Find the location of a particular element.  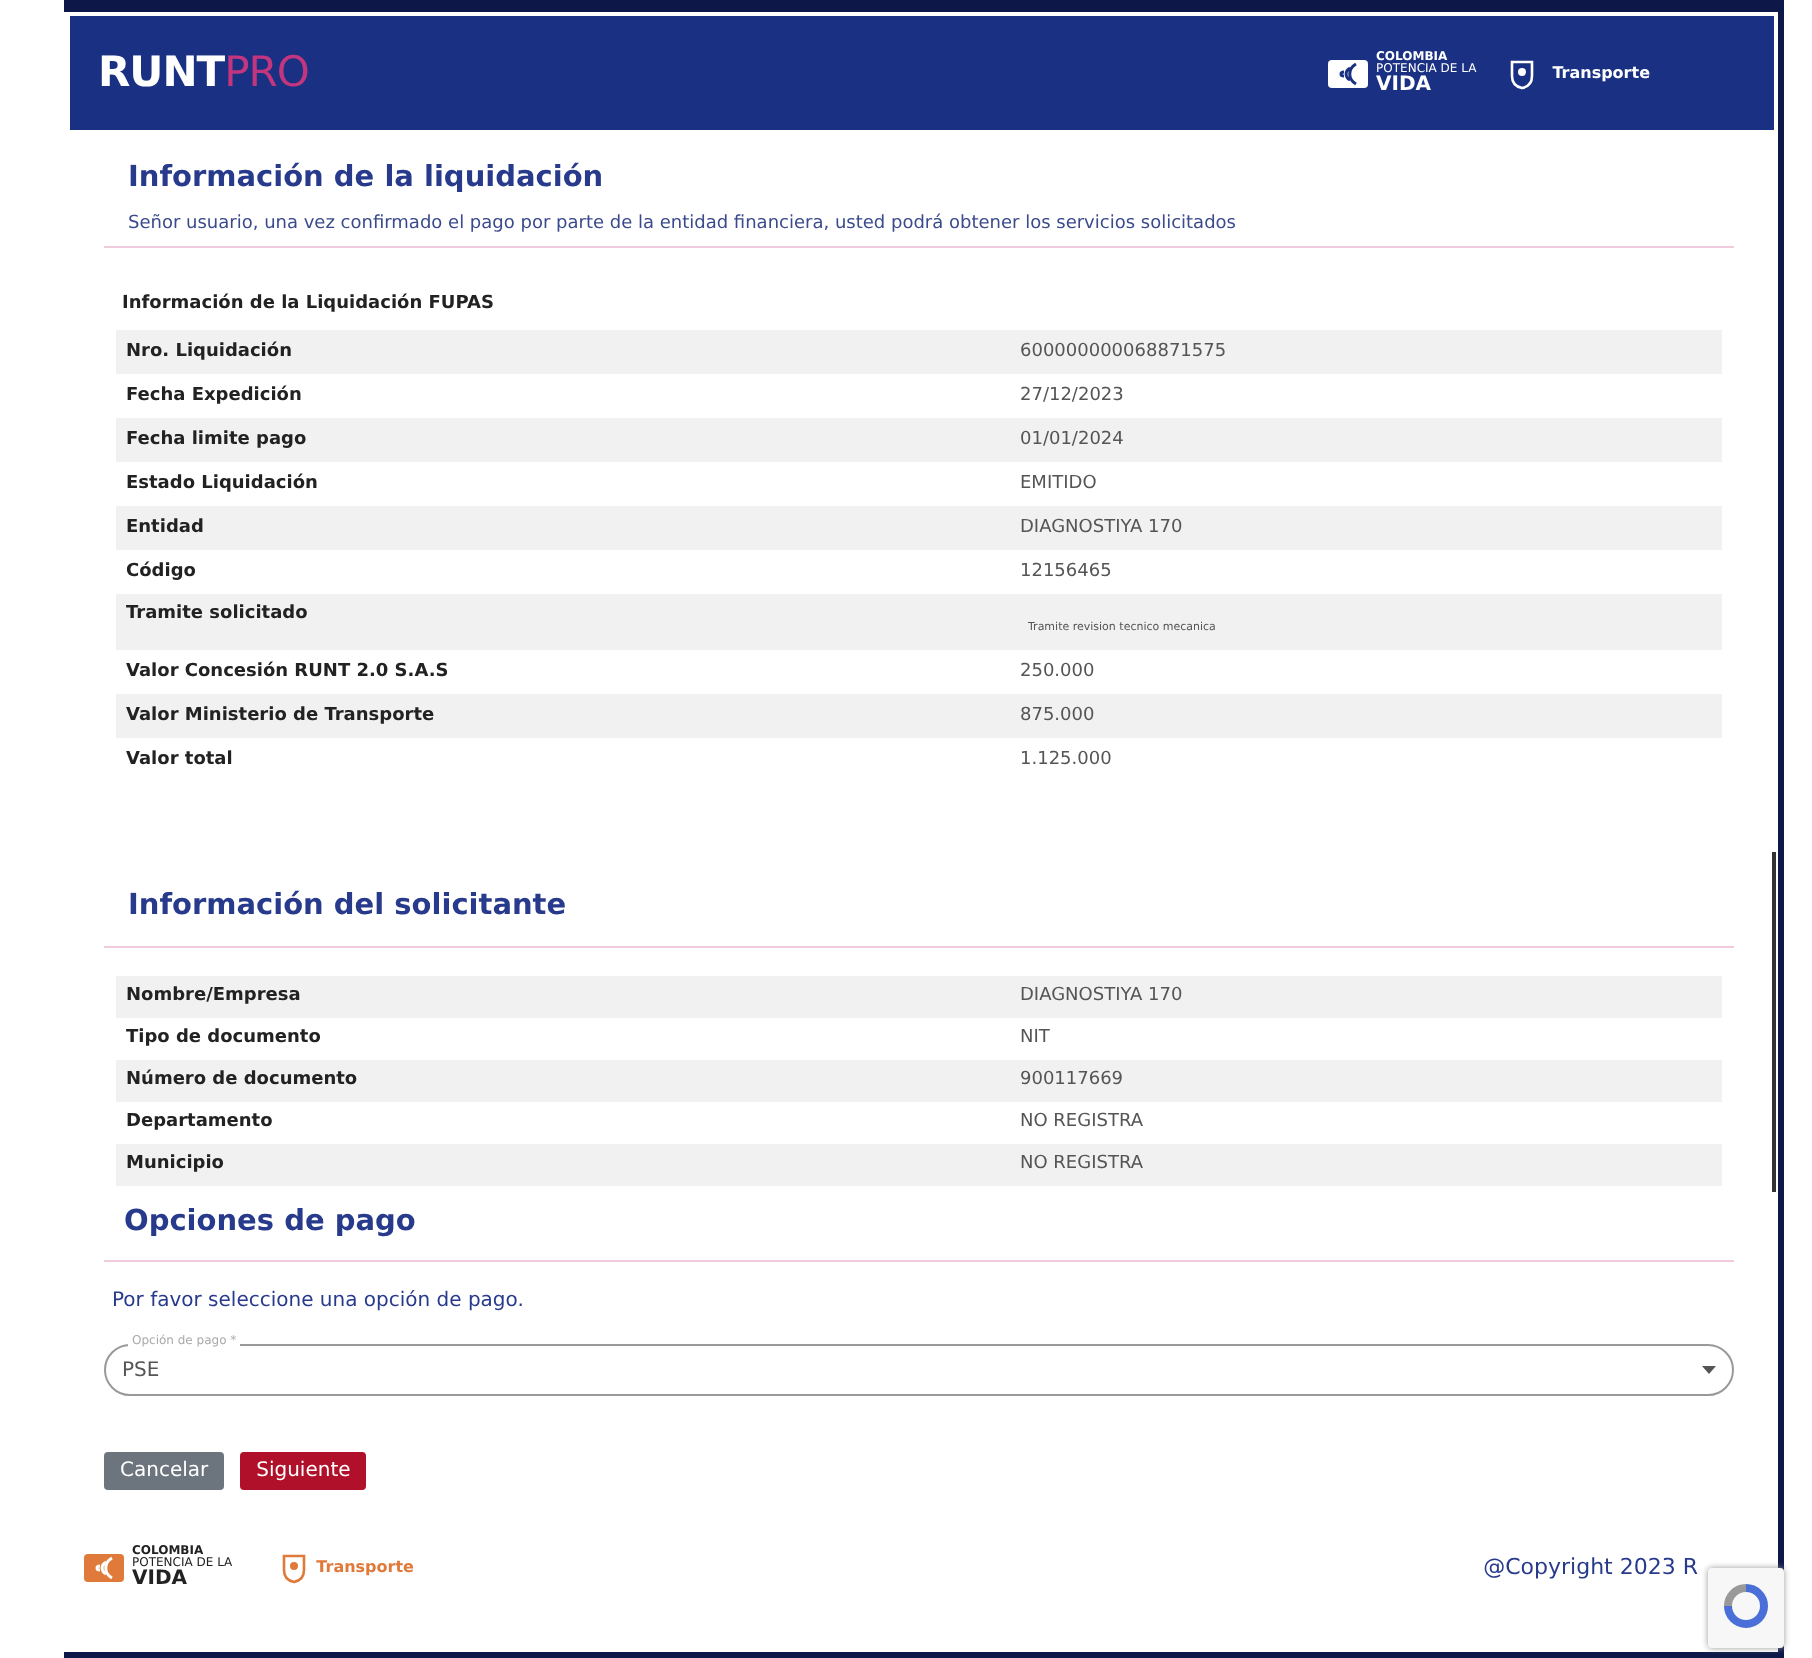

next-button: Siguiente is located at coordinates (303, 1471).